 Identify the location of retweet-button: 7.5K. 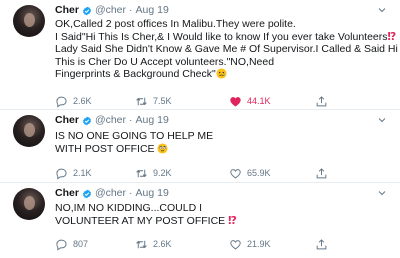
(153, 101).